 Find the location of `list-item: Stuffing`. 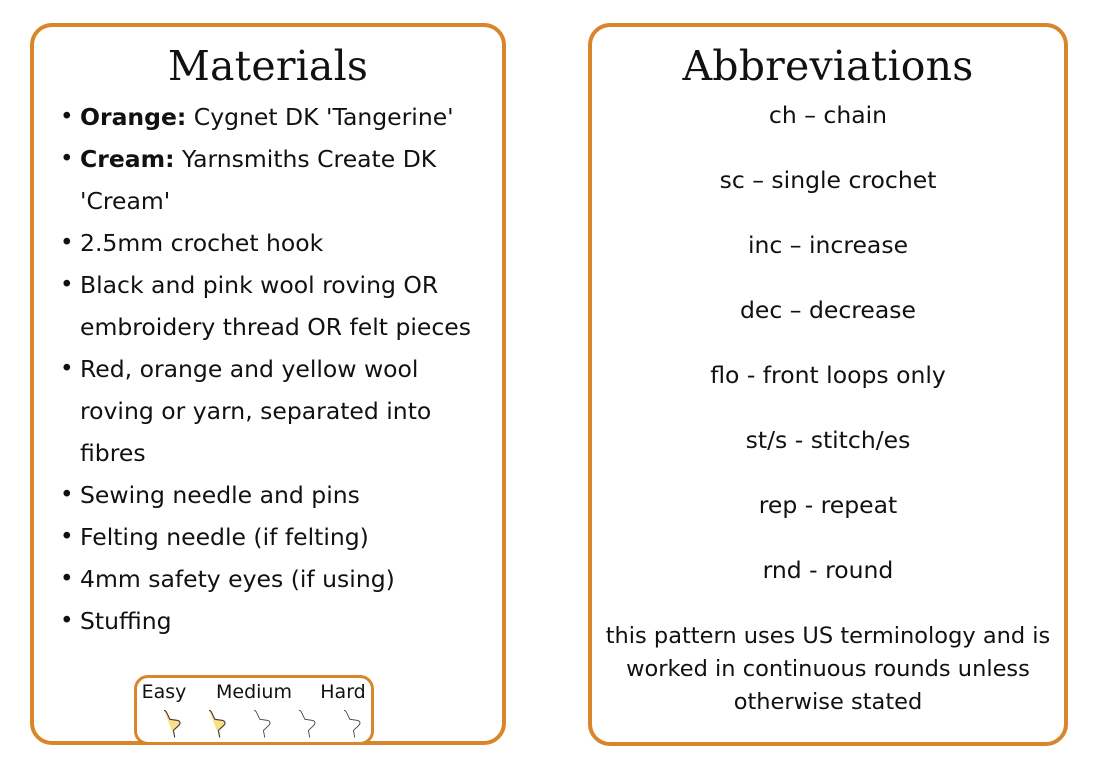

list-item: Stuffing is located at coordinates (272, 621).